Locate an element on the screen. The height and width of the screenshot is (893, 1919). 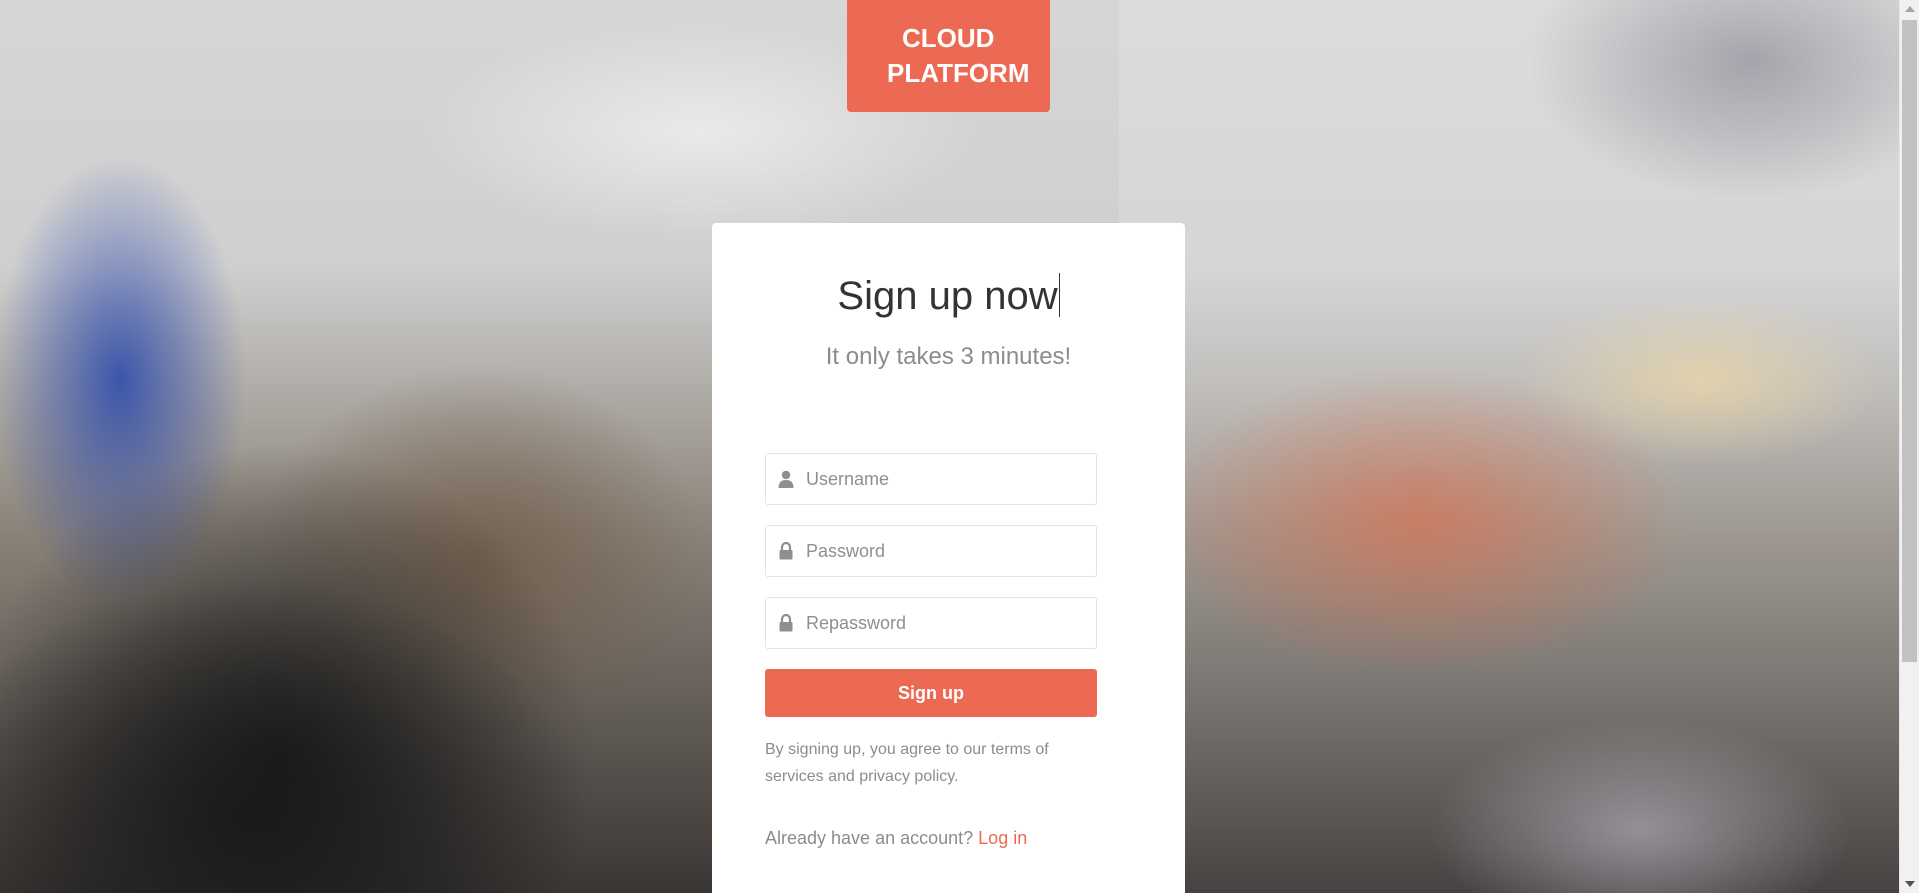
vertical-scrollbar is located at coordinates (1909, 446).